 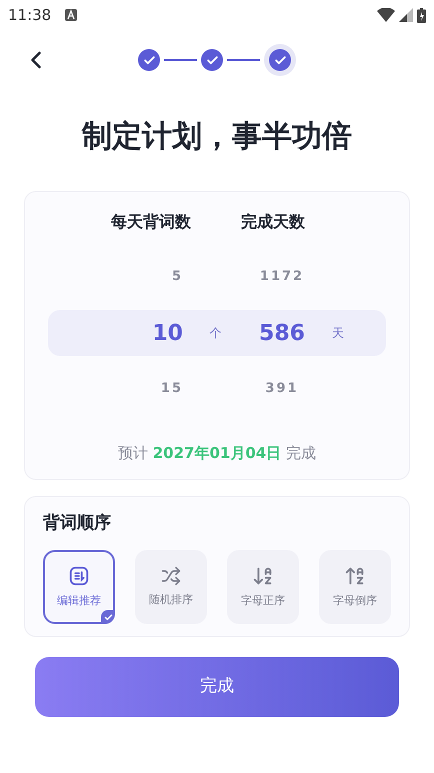 What do you see at coordinates (406, 15) in the screenshot?
I see `signal-icon` at bounding box center [406, 15].